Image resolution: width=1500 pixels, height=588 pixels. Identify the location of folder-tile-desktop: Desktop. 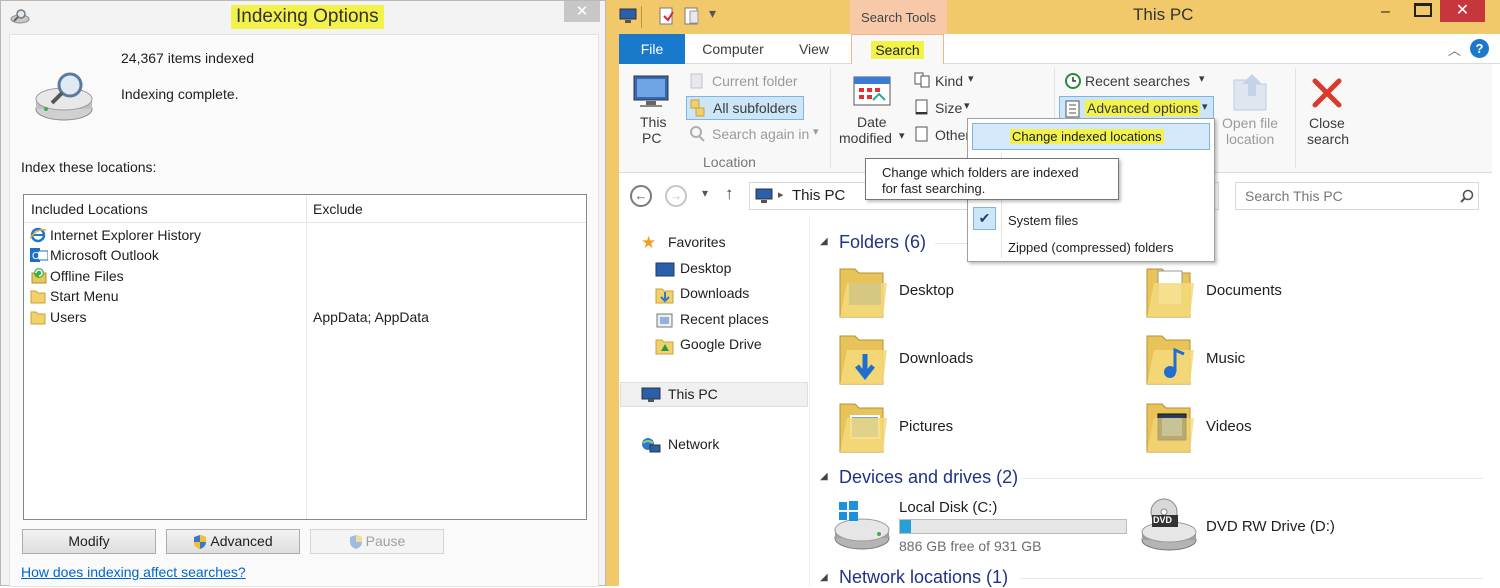
(972, 291).